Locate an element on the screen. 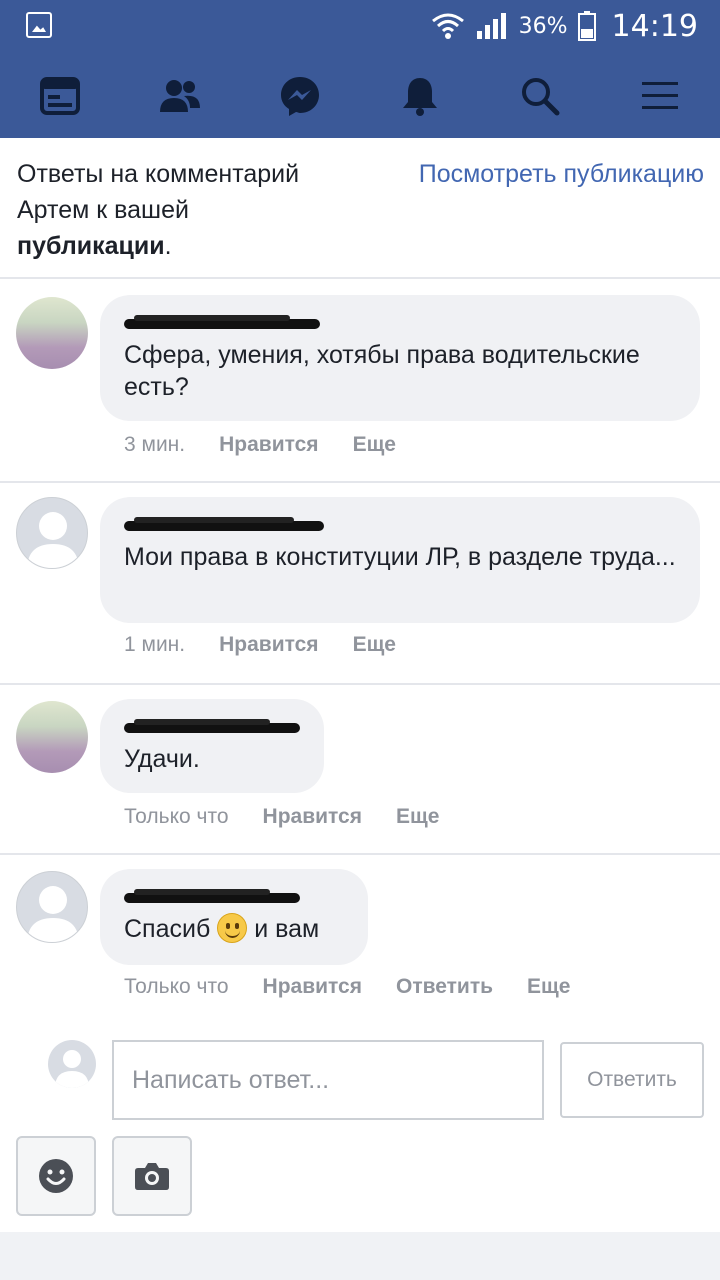 The height and width of the screenshot is (1280, 720). reply-link: Ответить is located at coordinates (444, 987).